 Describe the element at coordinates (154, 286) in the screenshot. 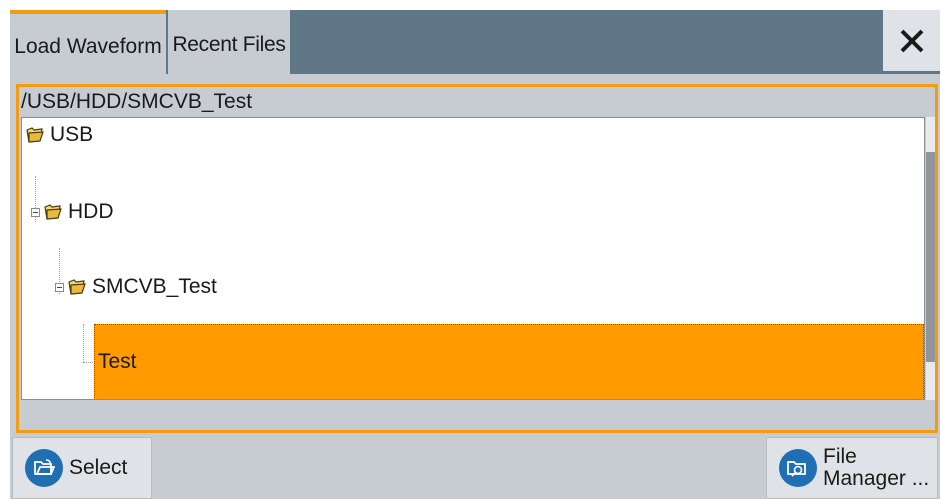

I see `tree-item-label: SMCVB_Test` at that location.